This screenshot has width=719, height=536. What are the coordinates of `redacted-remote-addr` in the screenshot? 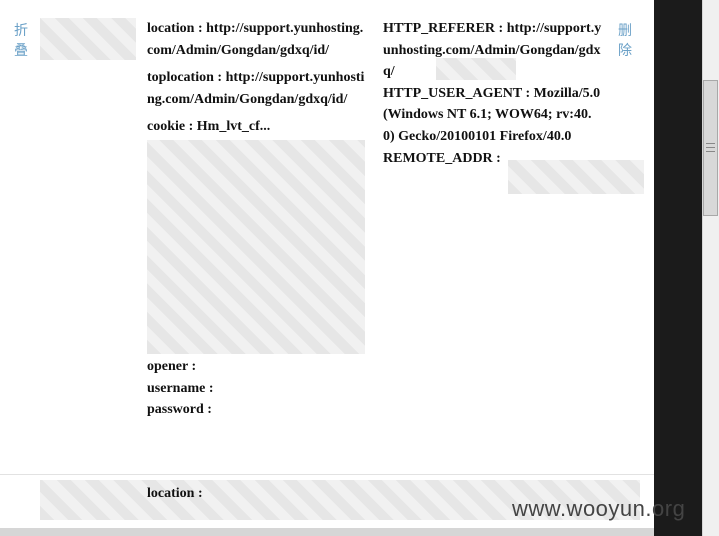 It's located at (576, 177).